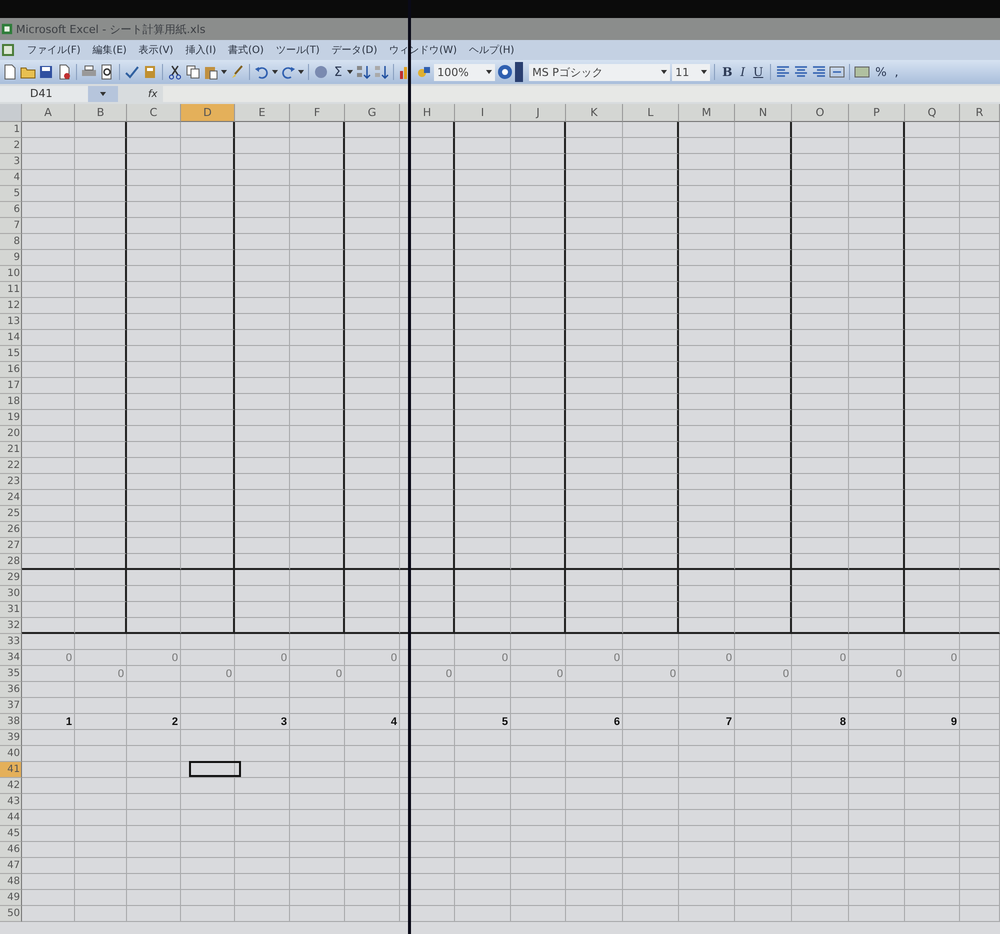 This screenshot has width=1000, height=934. What do you see at coordinates (11, 226) in the screenshot?
I see `row-header: 7` at bounding box center [11, 226].